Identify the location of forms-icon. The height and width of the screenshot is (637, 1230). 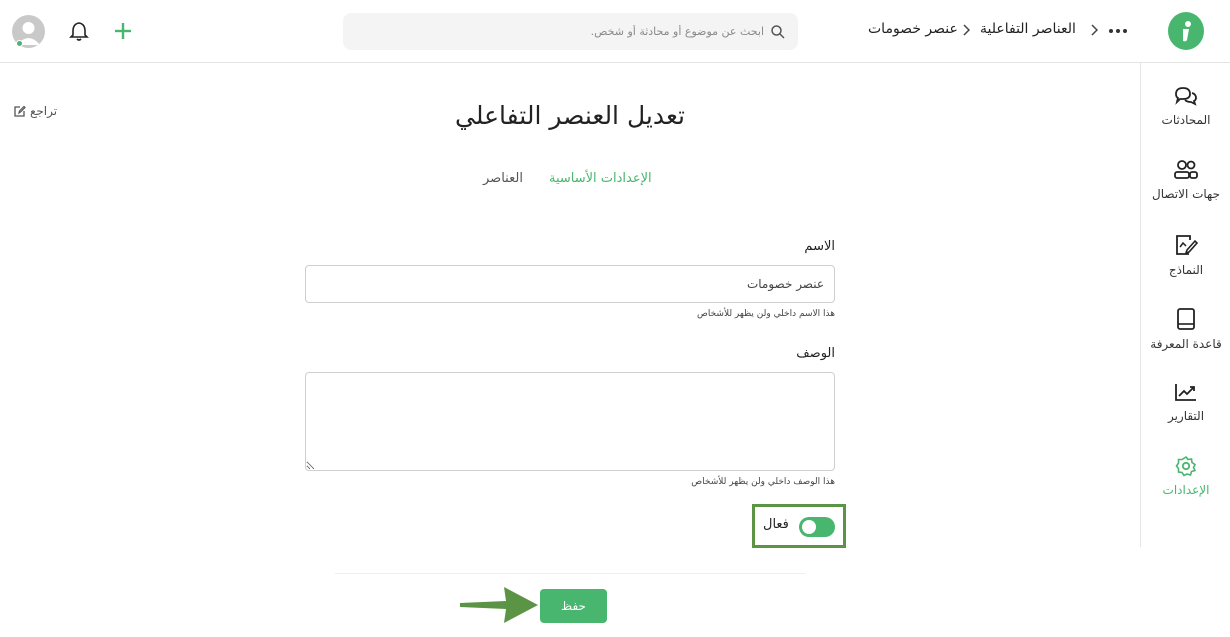
(1187, 245).